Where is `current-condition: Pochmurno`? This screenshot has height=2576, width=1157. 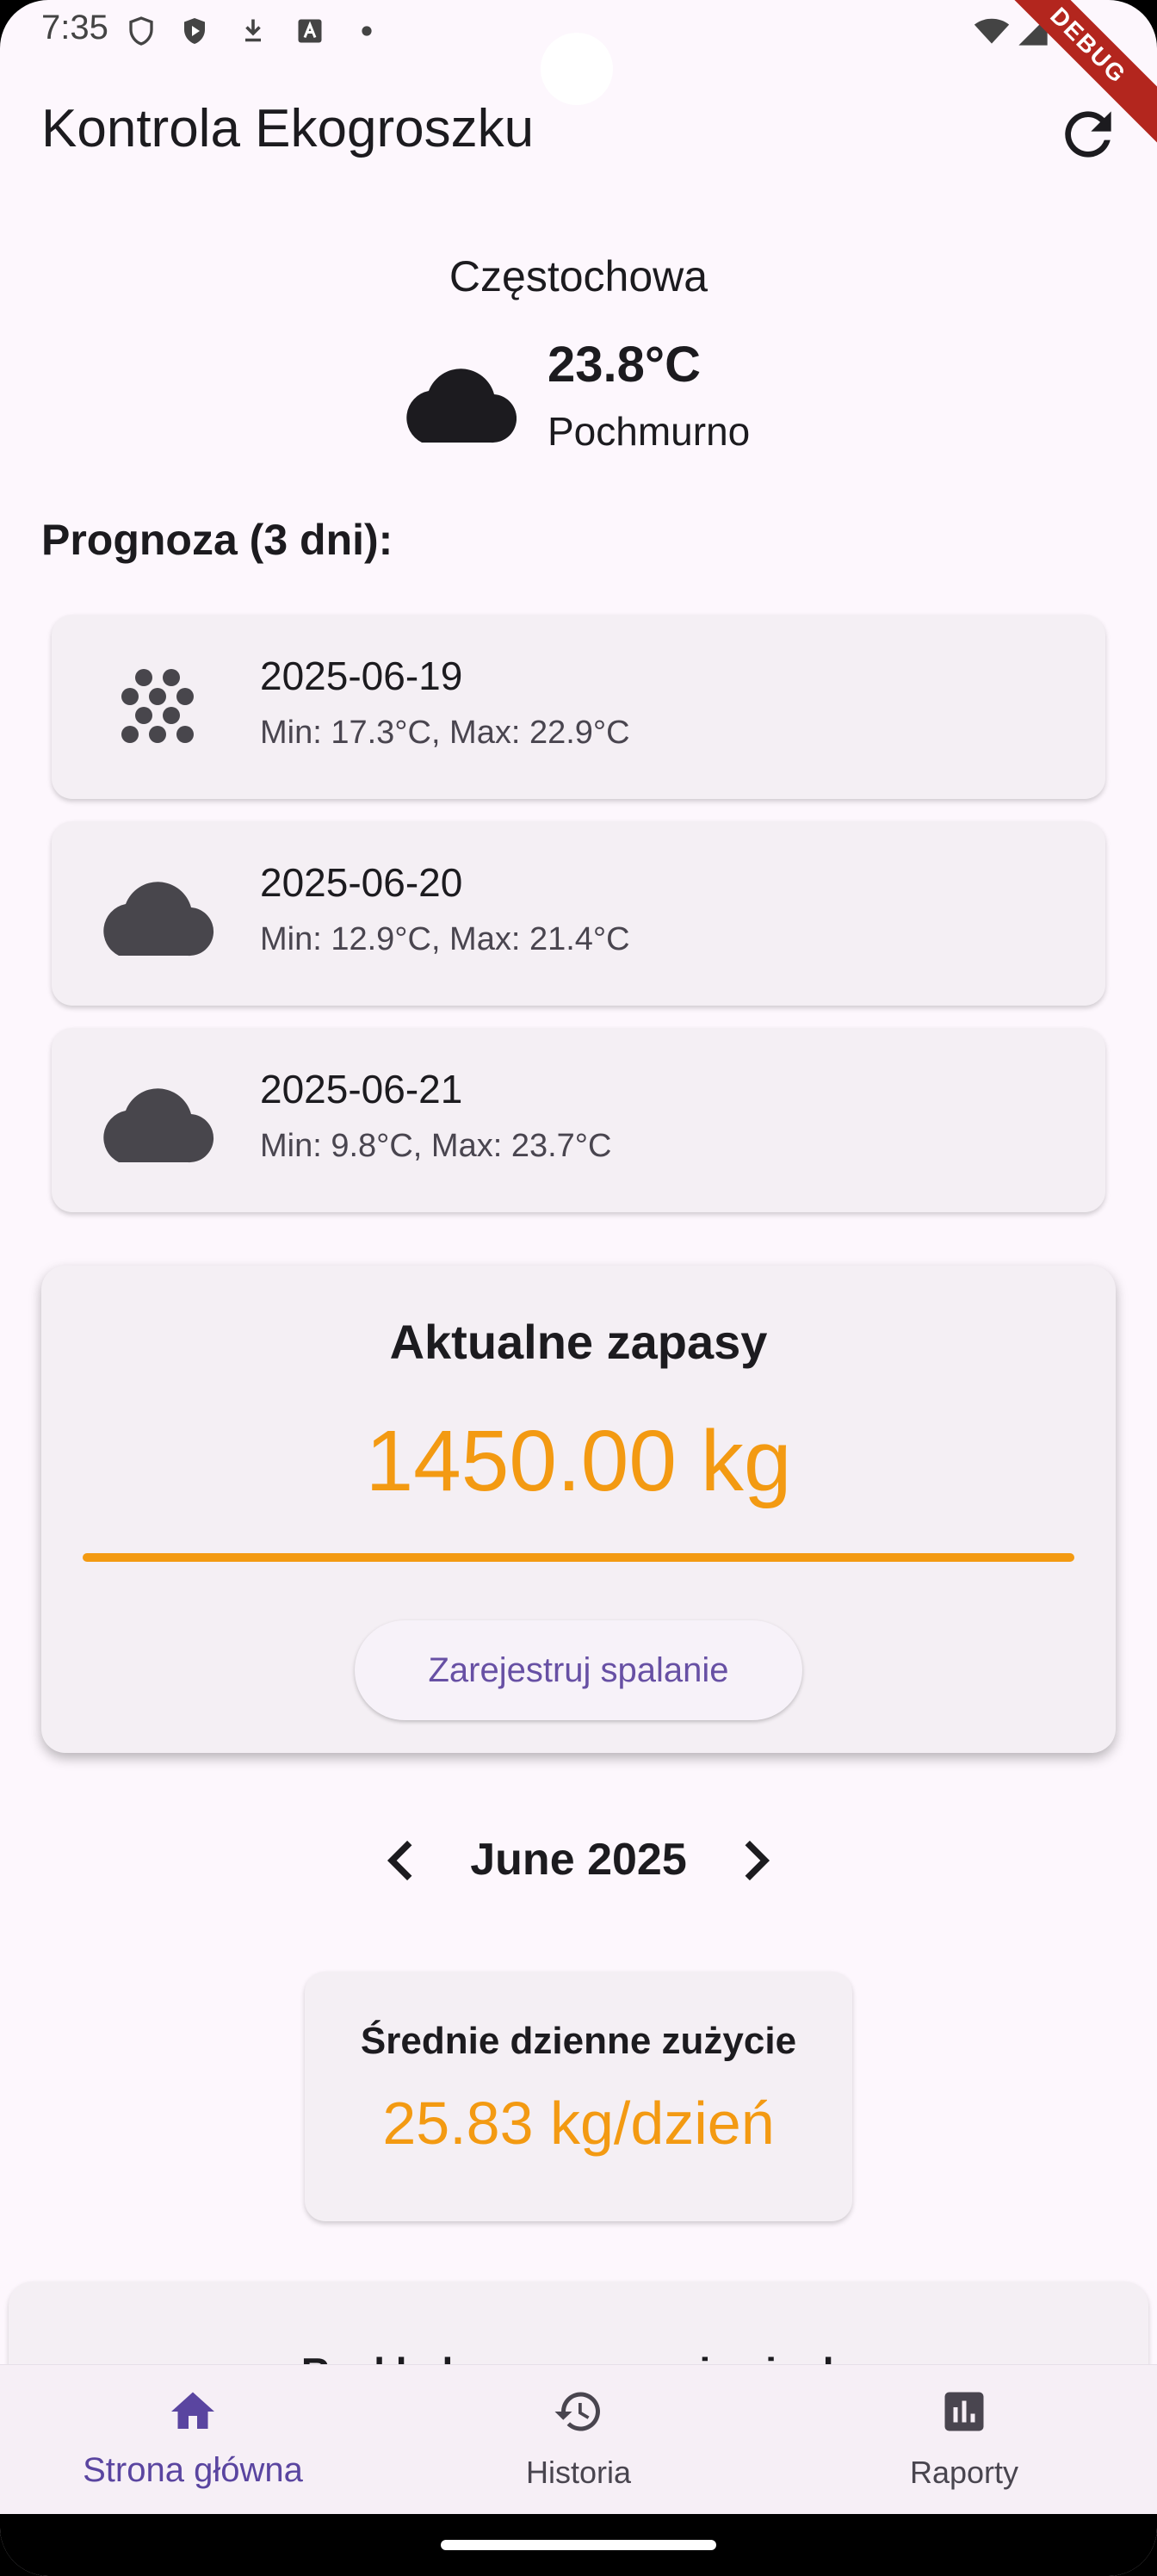 current-condition: Pochmurno is located at coordinates (649, 432).